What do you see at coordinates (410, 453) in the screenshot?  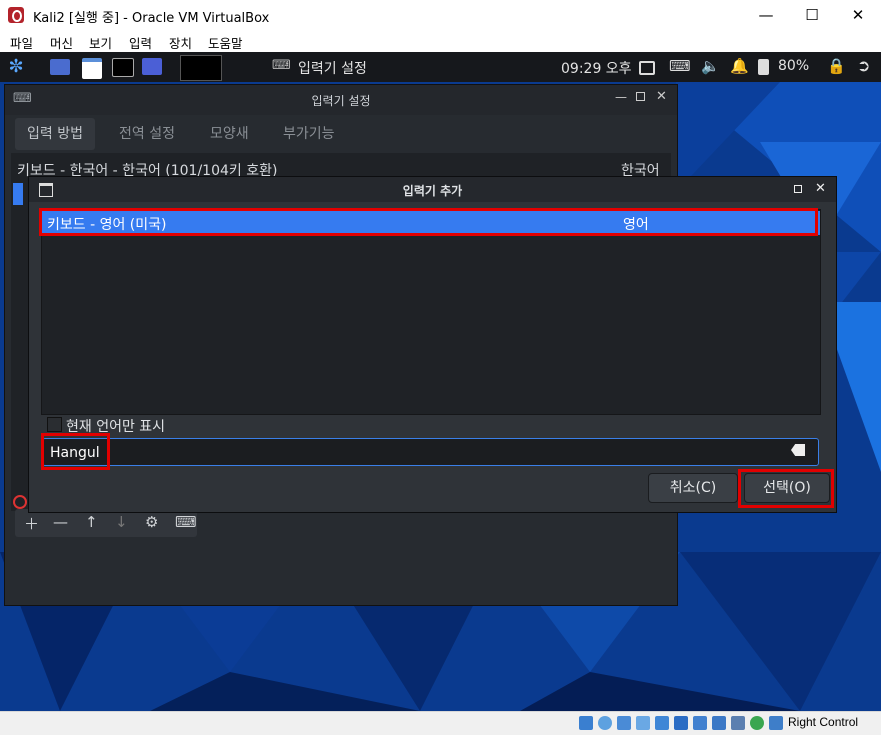 I see `search-input` at bounding box center [410, 453].